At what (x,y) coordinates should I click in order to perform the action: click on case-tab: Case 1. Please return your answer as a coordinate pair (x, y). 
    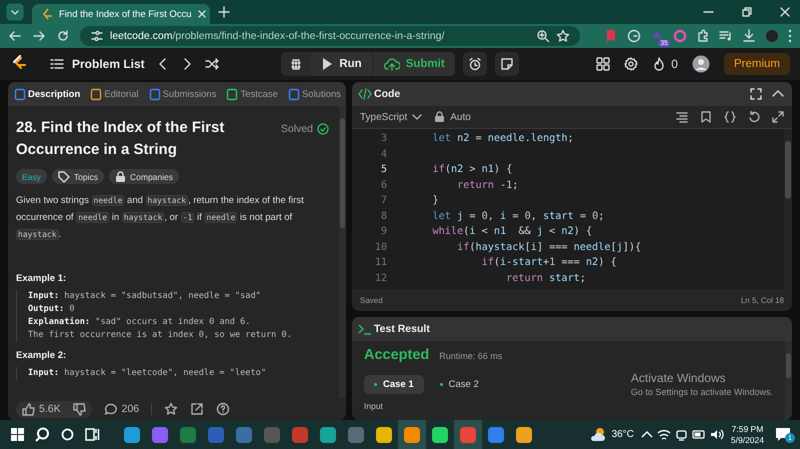
    Looking at the image, I should click on (394, 384).